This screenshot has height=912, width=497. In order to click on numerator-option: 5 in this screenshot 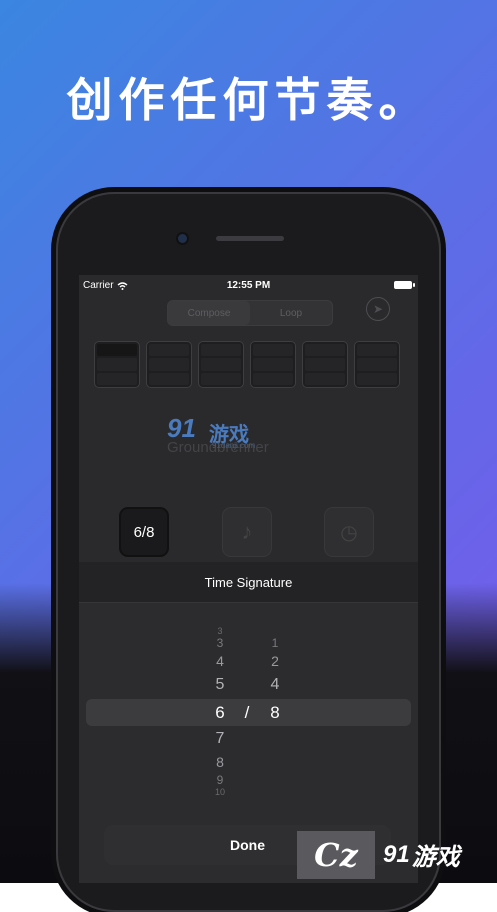, I will do `click(220, 685)`.